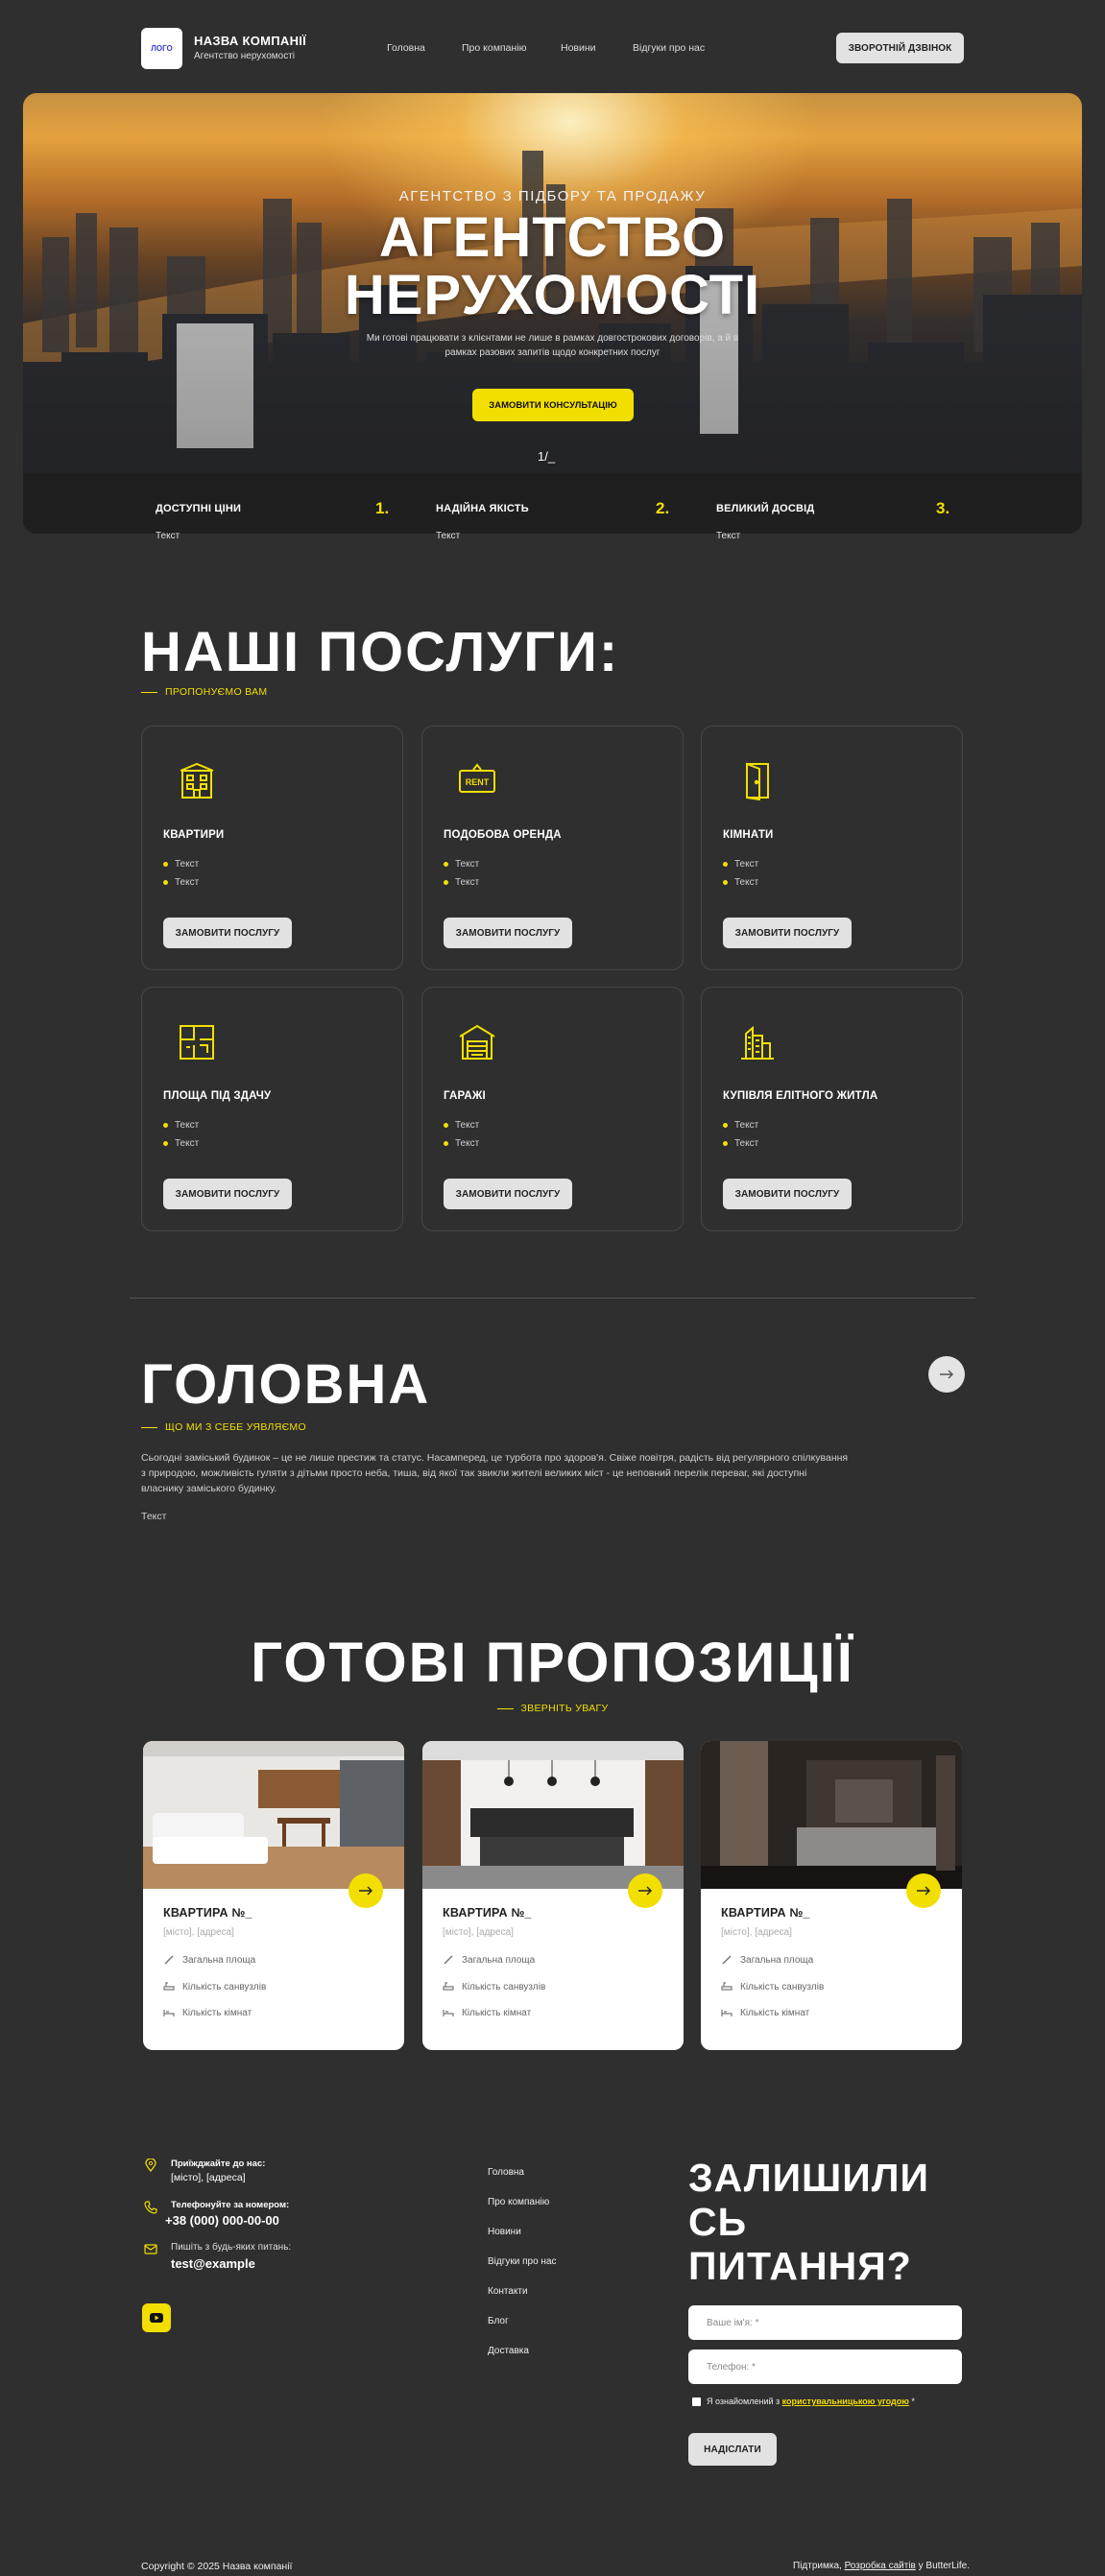  What do you see at coordinates (552, 237) in the screenshot?
I see `hero-title-line1: АГЕНТСТВО` at bounding box center [552, 237].